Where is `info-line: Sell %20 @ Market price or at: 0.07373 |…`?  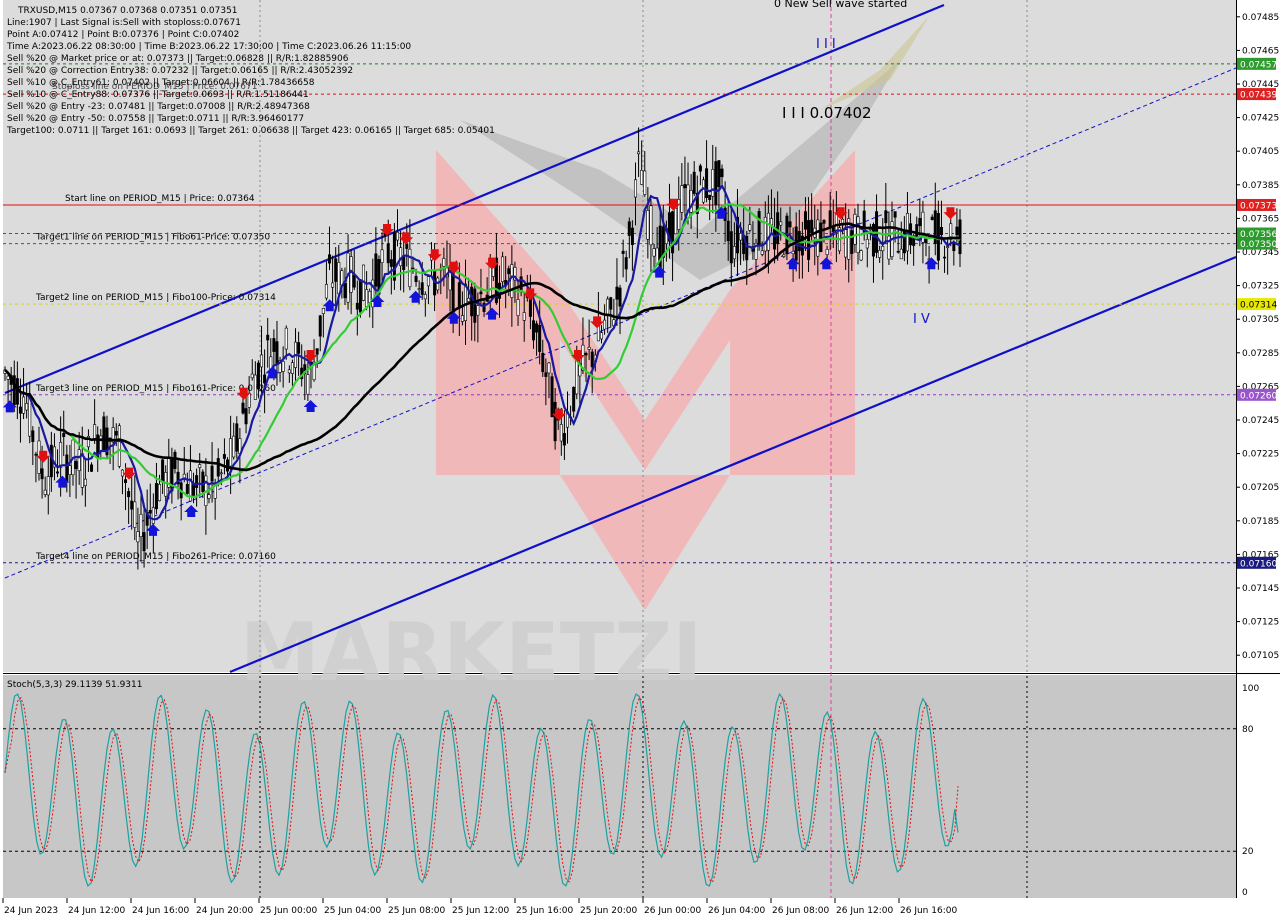 info-line: Sell %20 @ Market price or at: 0.07373 |… is located at coordinates (178, 59).